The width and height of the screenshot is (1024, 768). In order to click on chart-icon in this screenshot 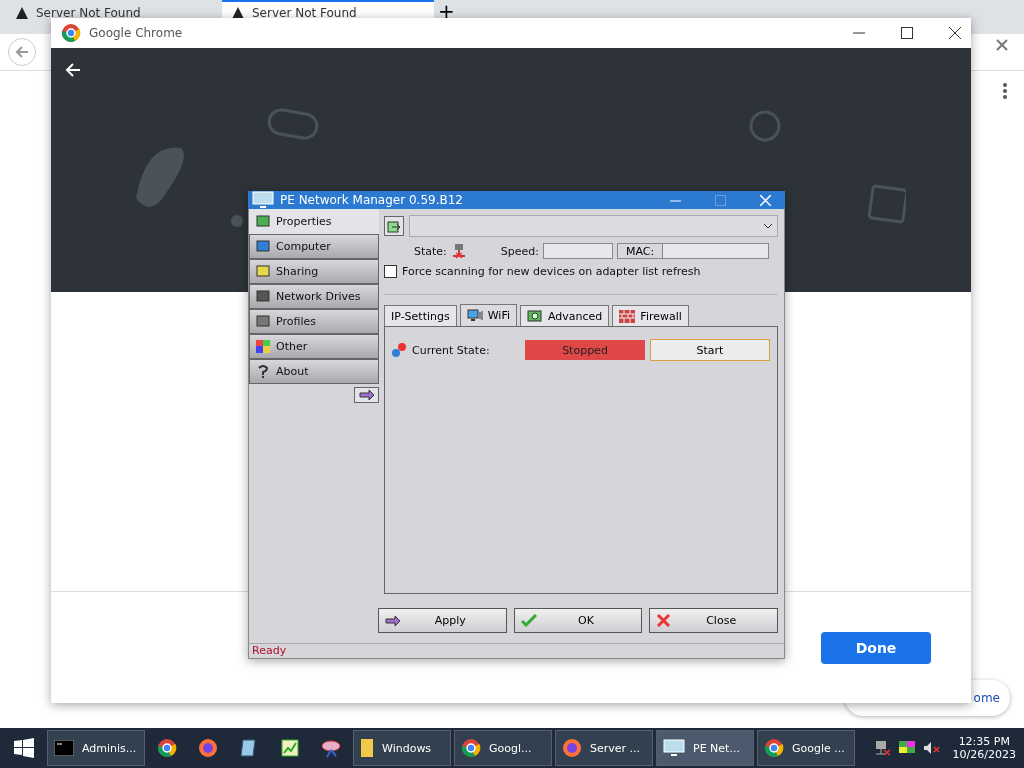, I will do `click(290, 748)`.